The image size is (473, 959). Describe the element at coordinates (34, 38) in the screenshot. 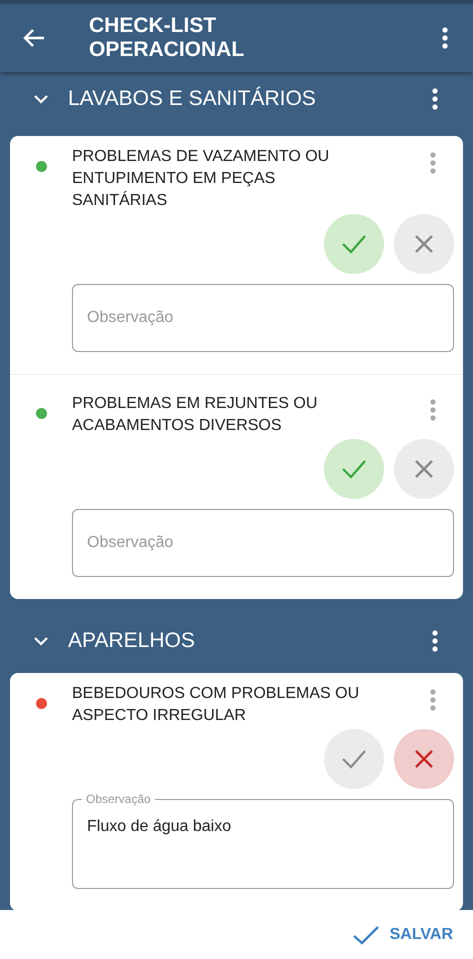

I see `back-arrow-icon` at that location.